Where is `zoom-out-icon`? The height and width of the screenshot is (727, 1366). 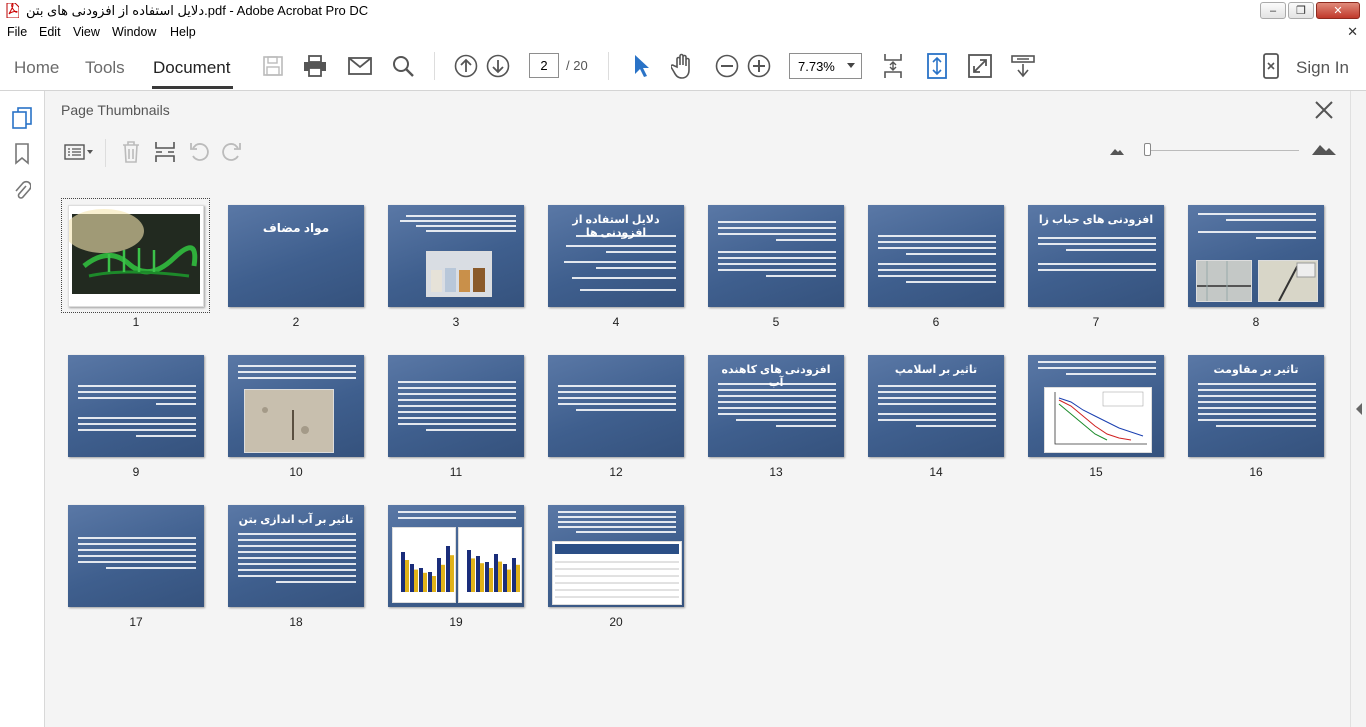 zoom-out-icon is located at coordinates (727, 66).